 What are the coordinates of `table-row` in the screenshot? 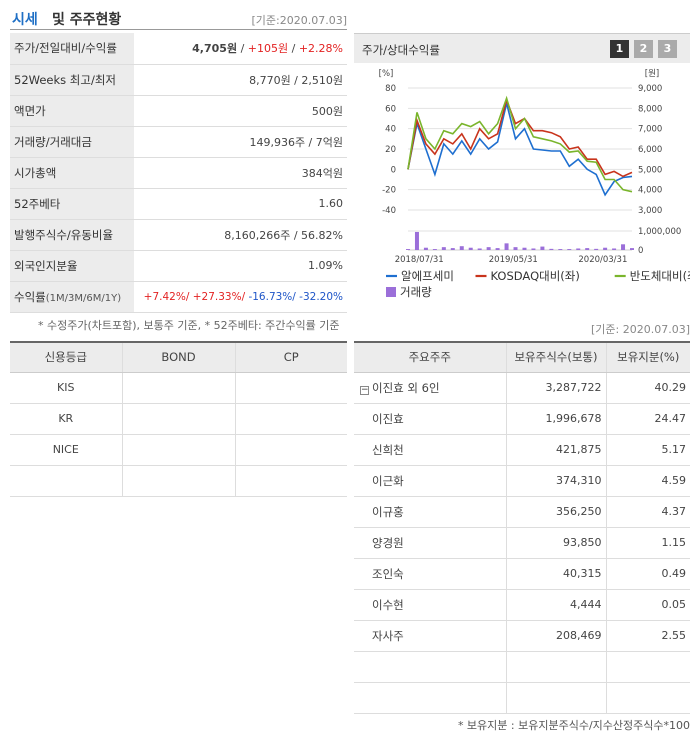 It's located at (178, 481).